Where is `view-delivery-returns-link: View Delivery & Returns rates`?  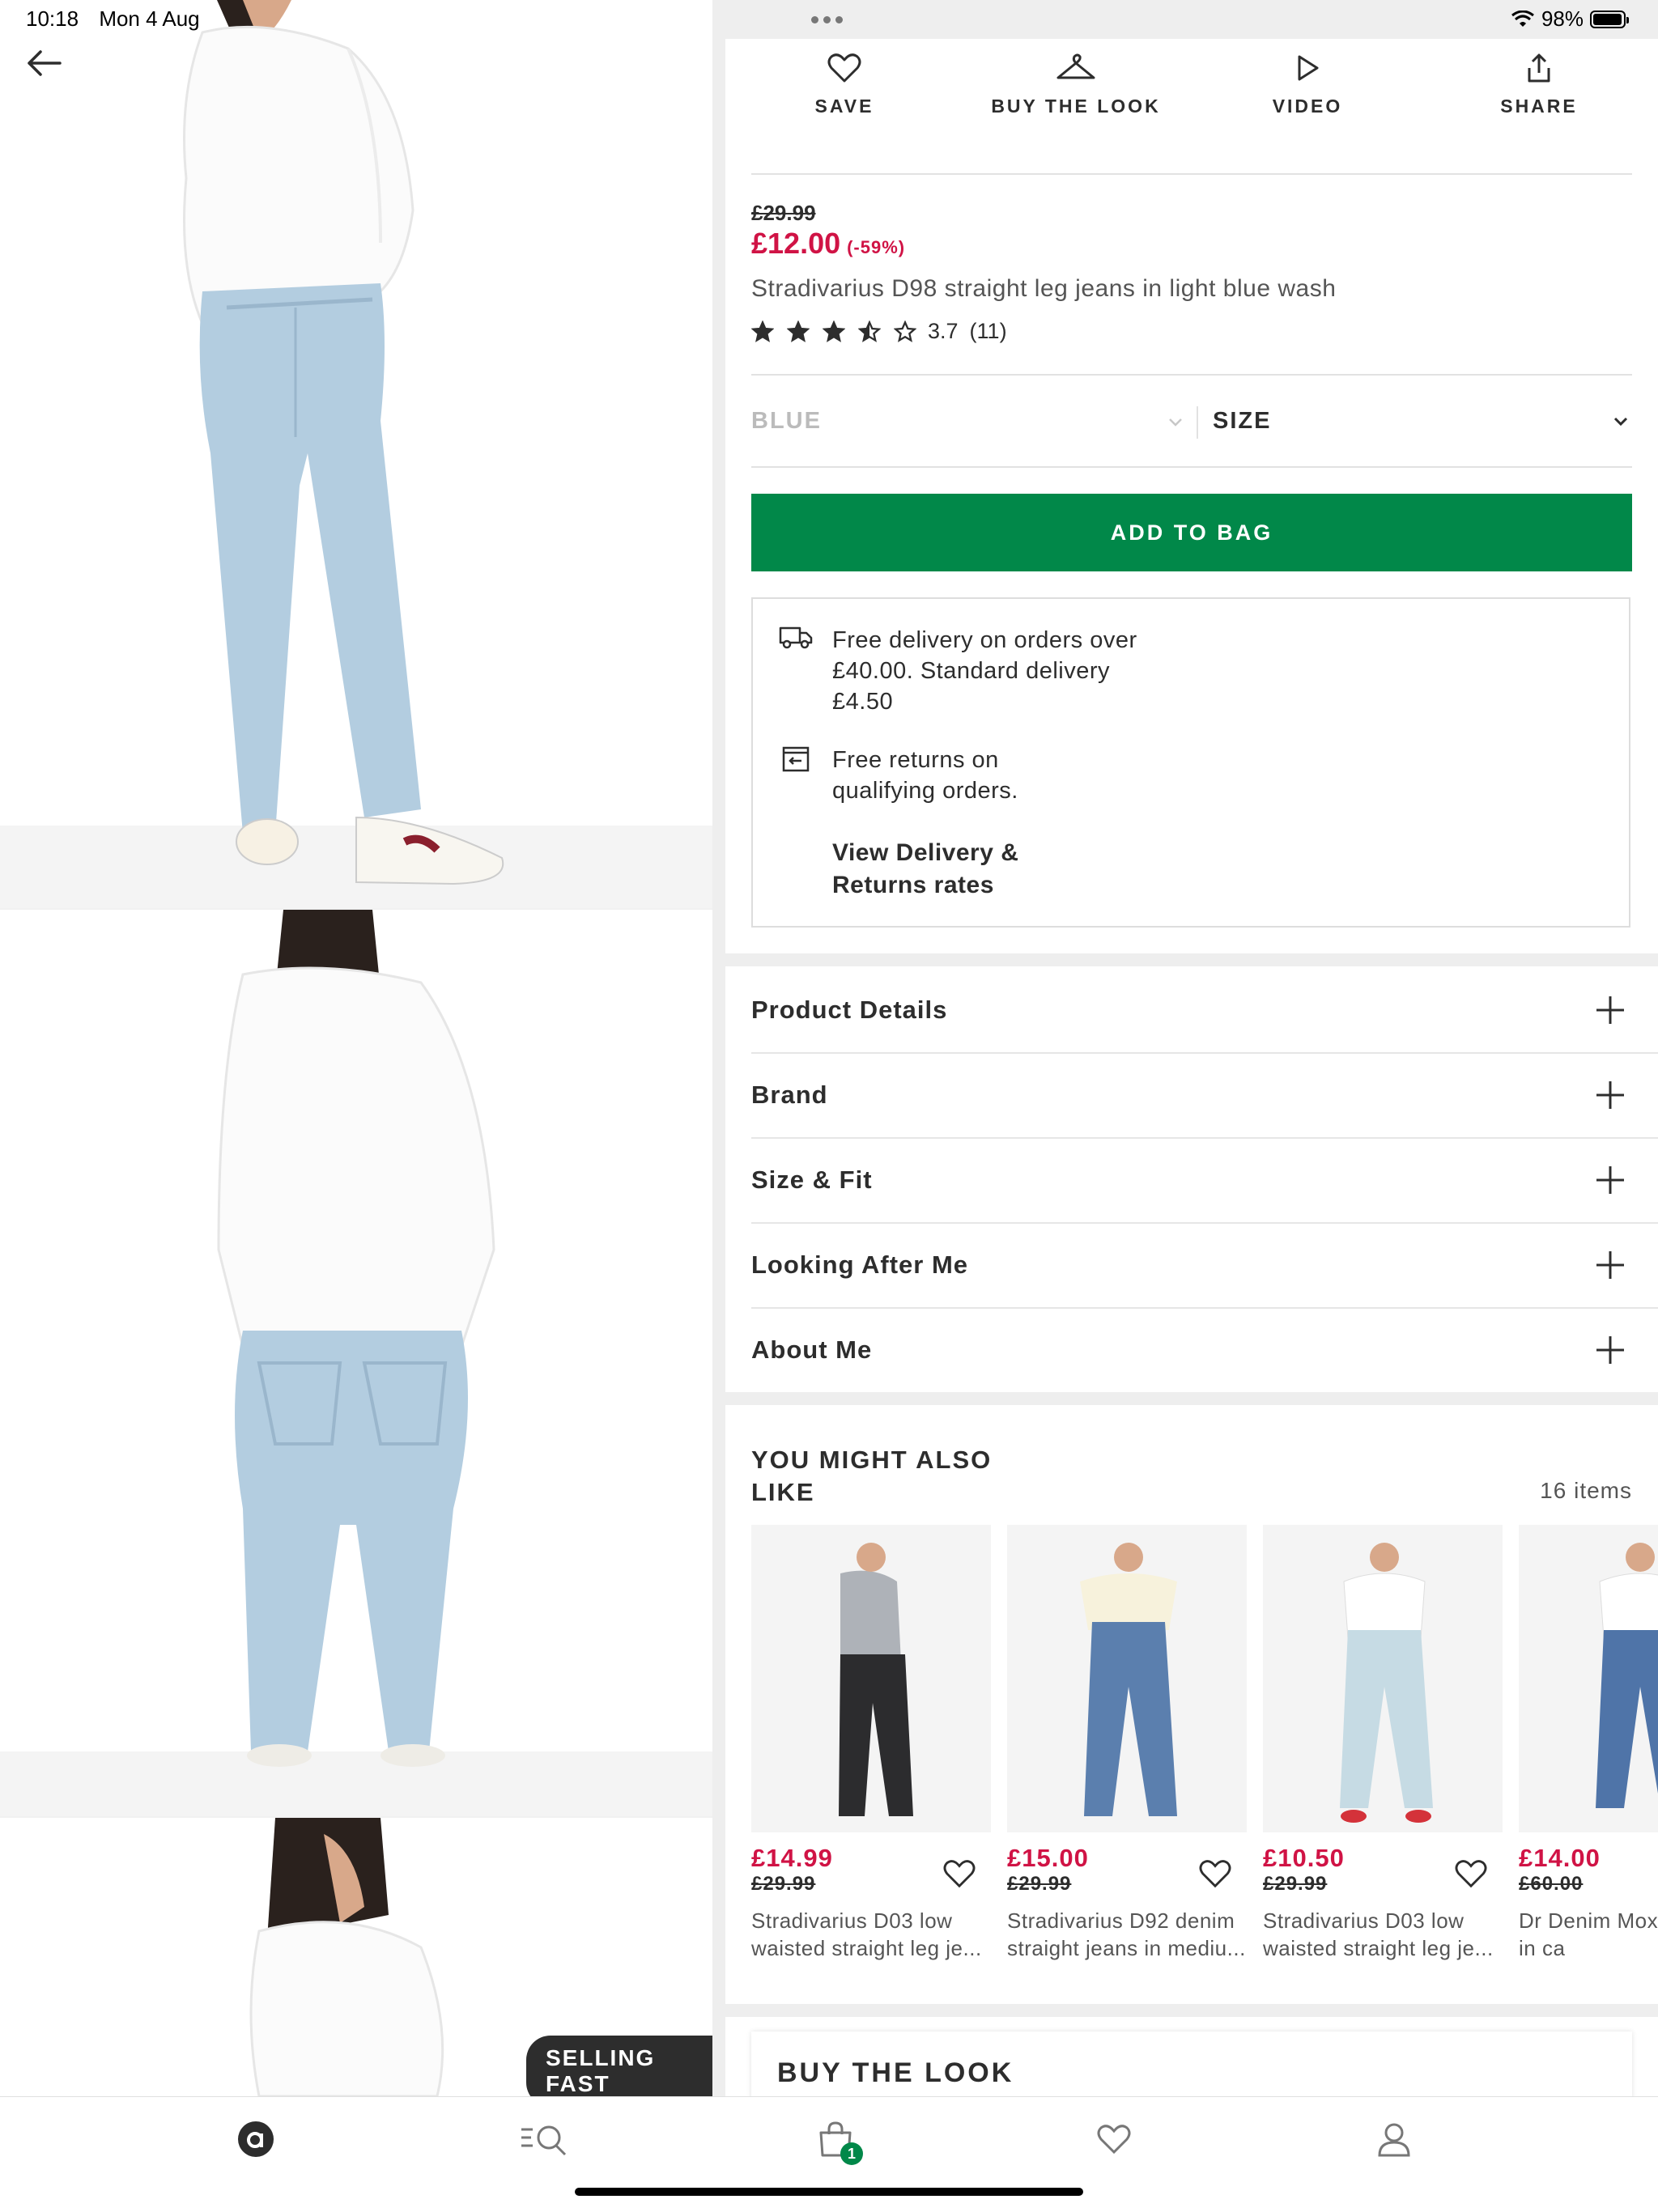 view-delivery-returns-link: View Delivery & Returns rates is located at coordinates (953, 869).